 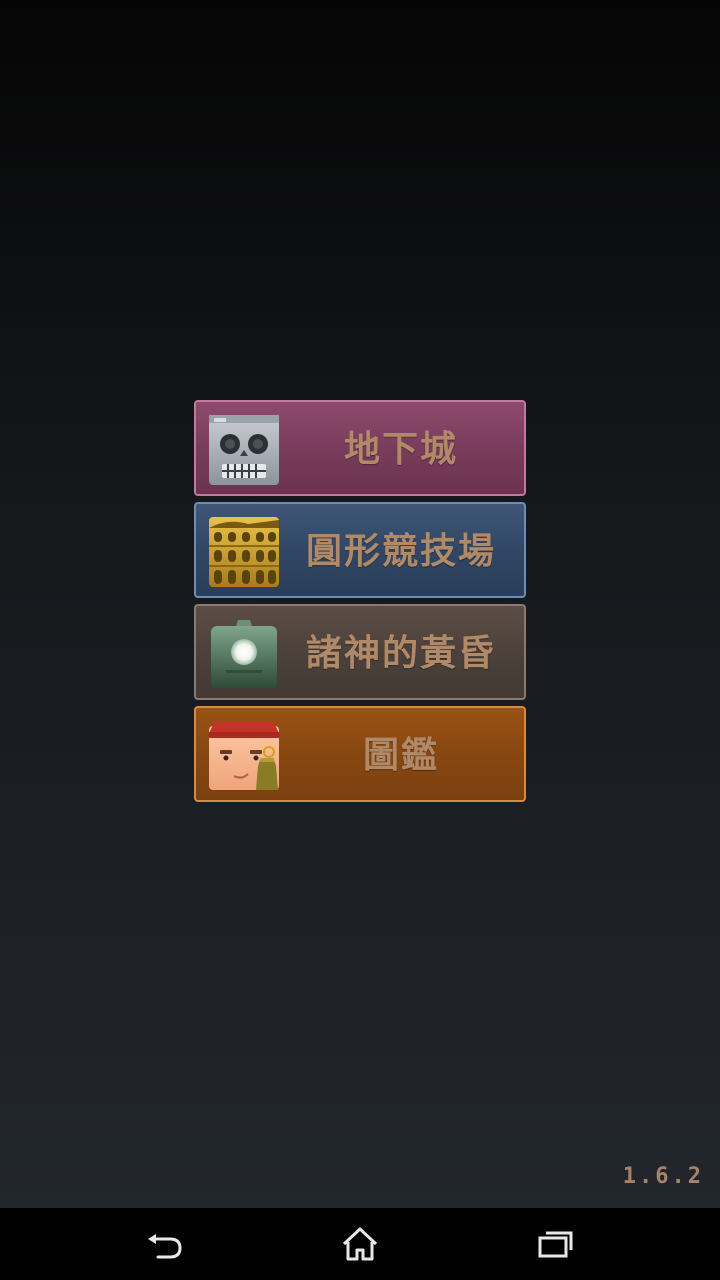 I want to click on merchant-face-icon, so click(x=244, y=756).